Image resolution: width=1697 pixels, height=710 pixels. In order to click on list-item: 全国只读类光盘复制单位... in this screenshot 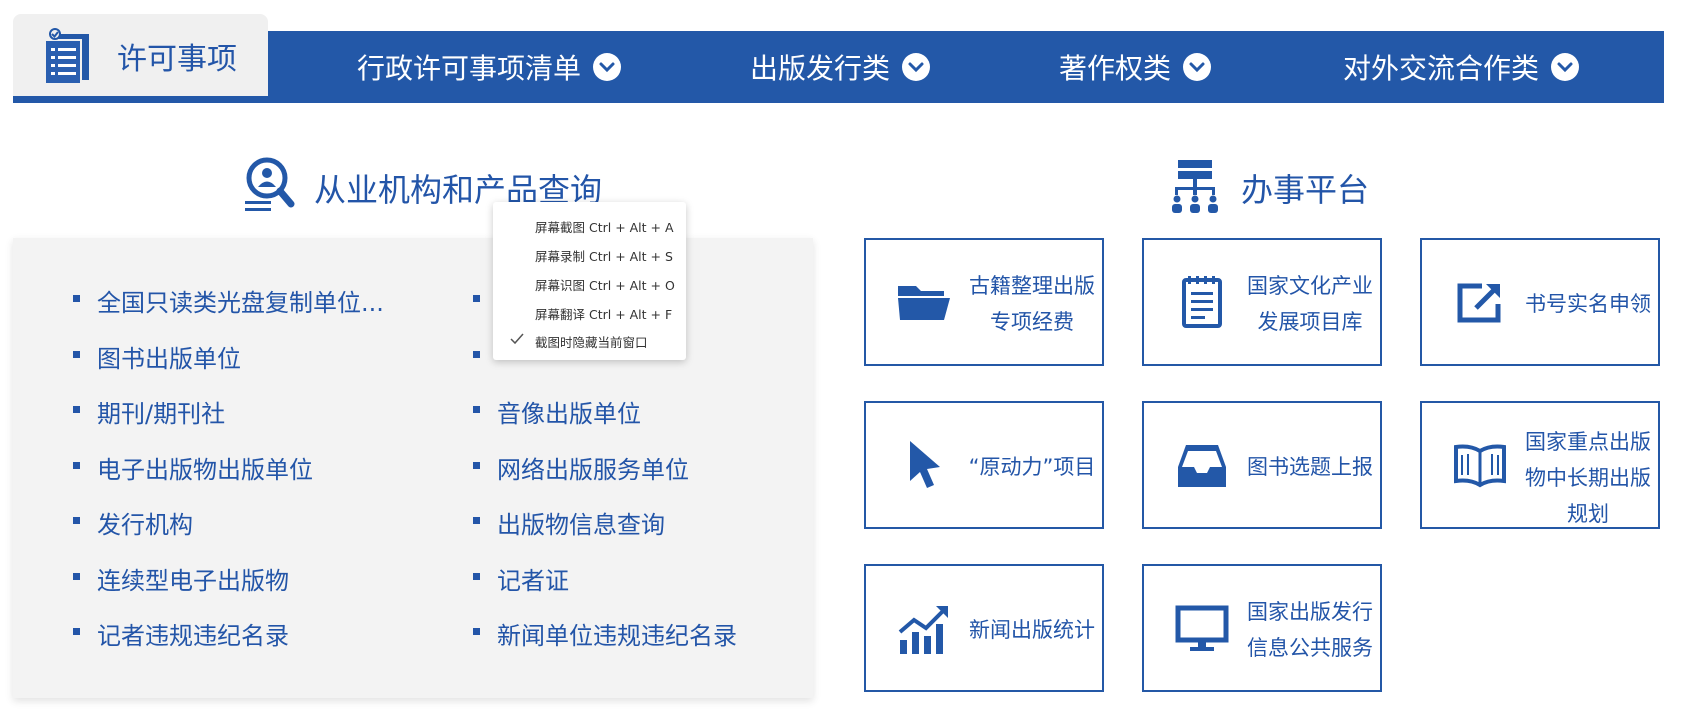, I will do `click(228, 300)`.